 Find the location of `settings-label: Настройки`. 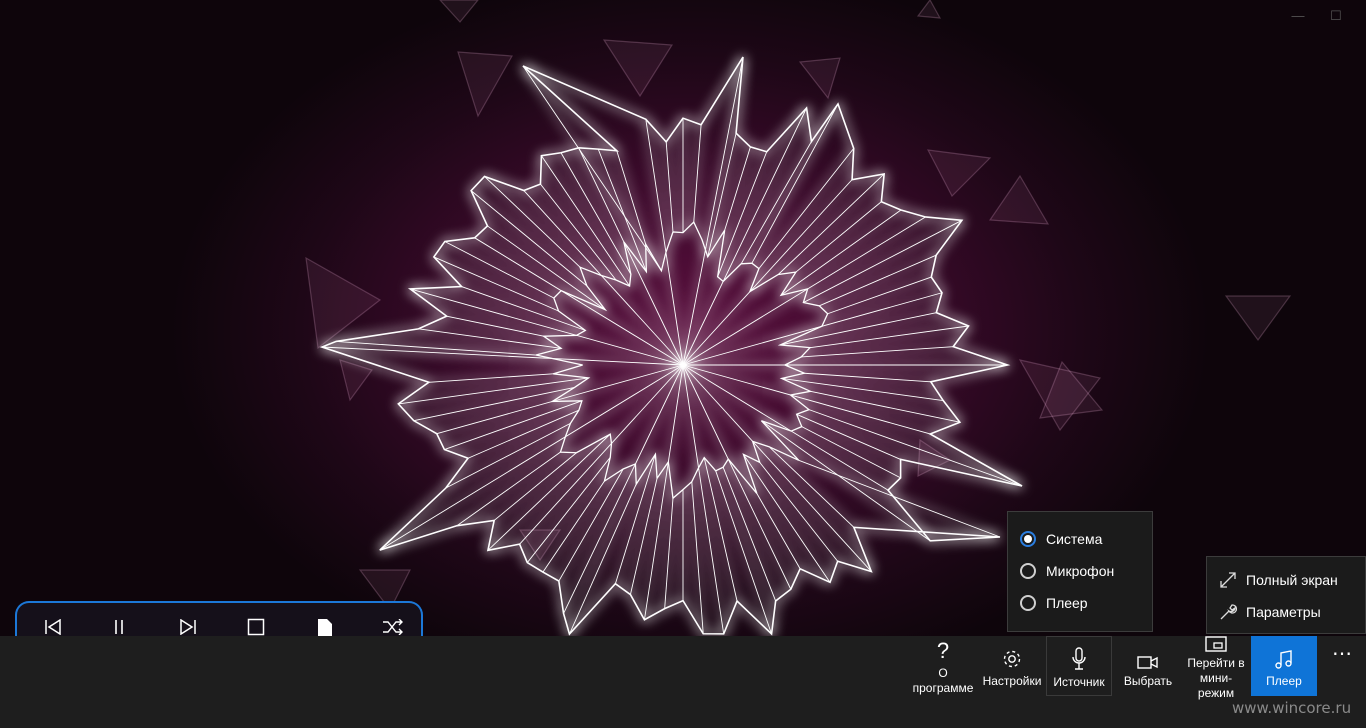

settings-label: Настройки is located at coordinates (1012, 681).